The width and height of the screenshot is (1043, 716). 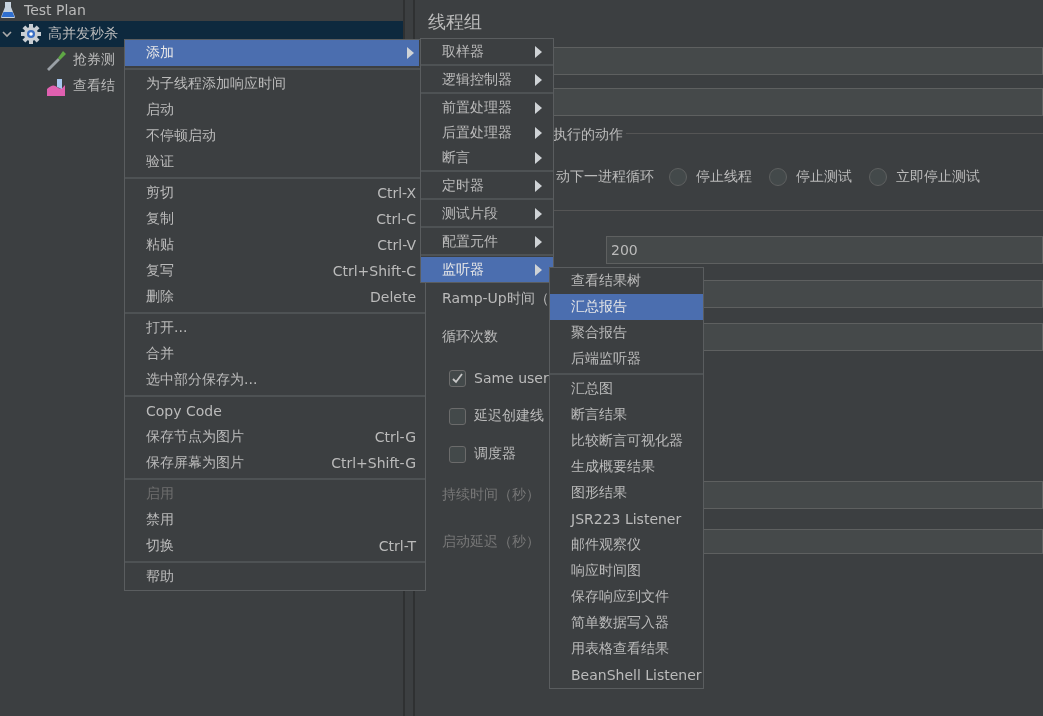 I want to click on ramp-up-label: Ramp-Up时间（, so click(x=495, y=298).